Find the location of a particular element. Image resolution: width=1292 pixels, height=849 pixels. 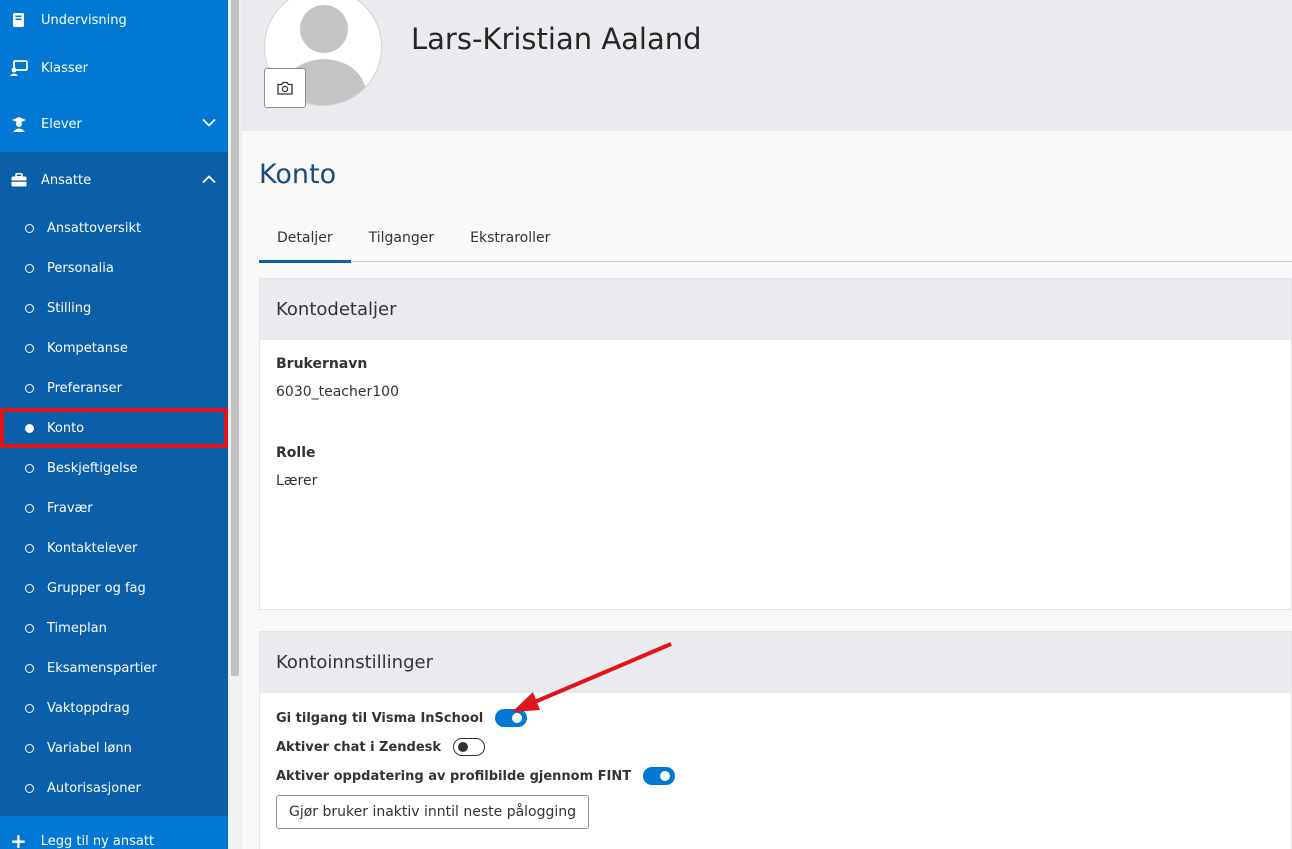

sidebar-item-klasser: Klasser is located at coordinates (114, 68).